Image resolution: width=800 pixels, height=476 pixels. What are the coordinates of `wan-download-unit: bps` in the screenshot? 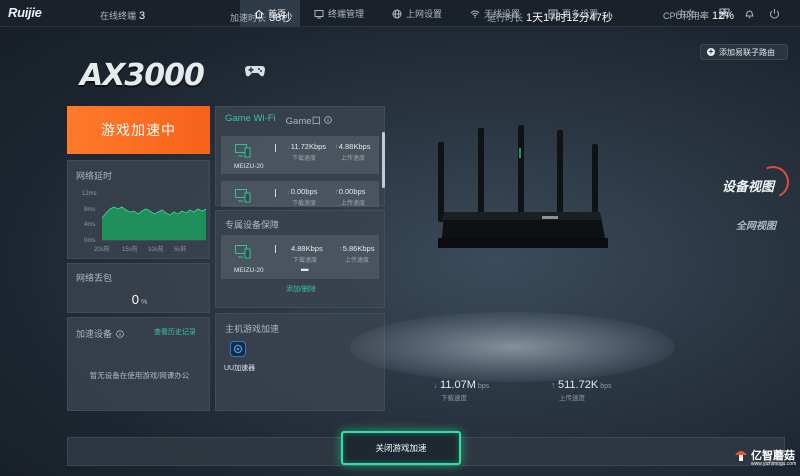 It's located at (483, 386).